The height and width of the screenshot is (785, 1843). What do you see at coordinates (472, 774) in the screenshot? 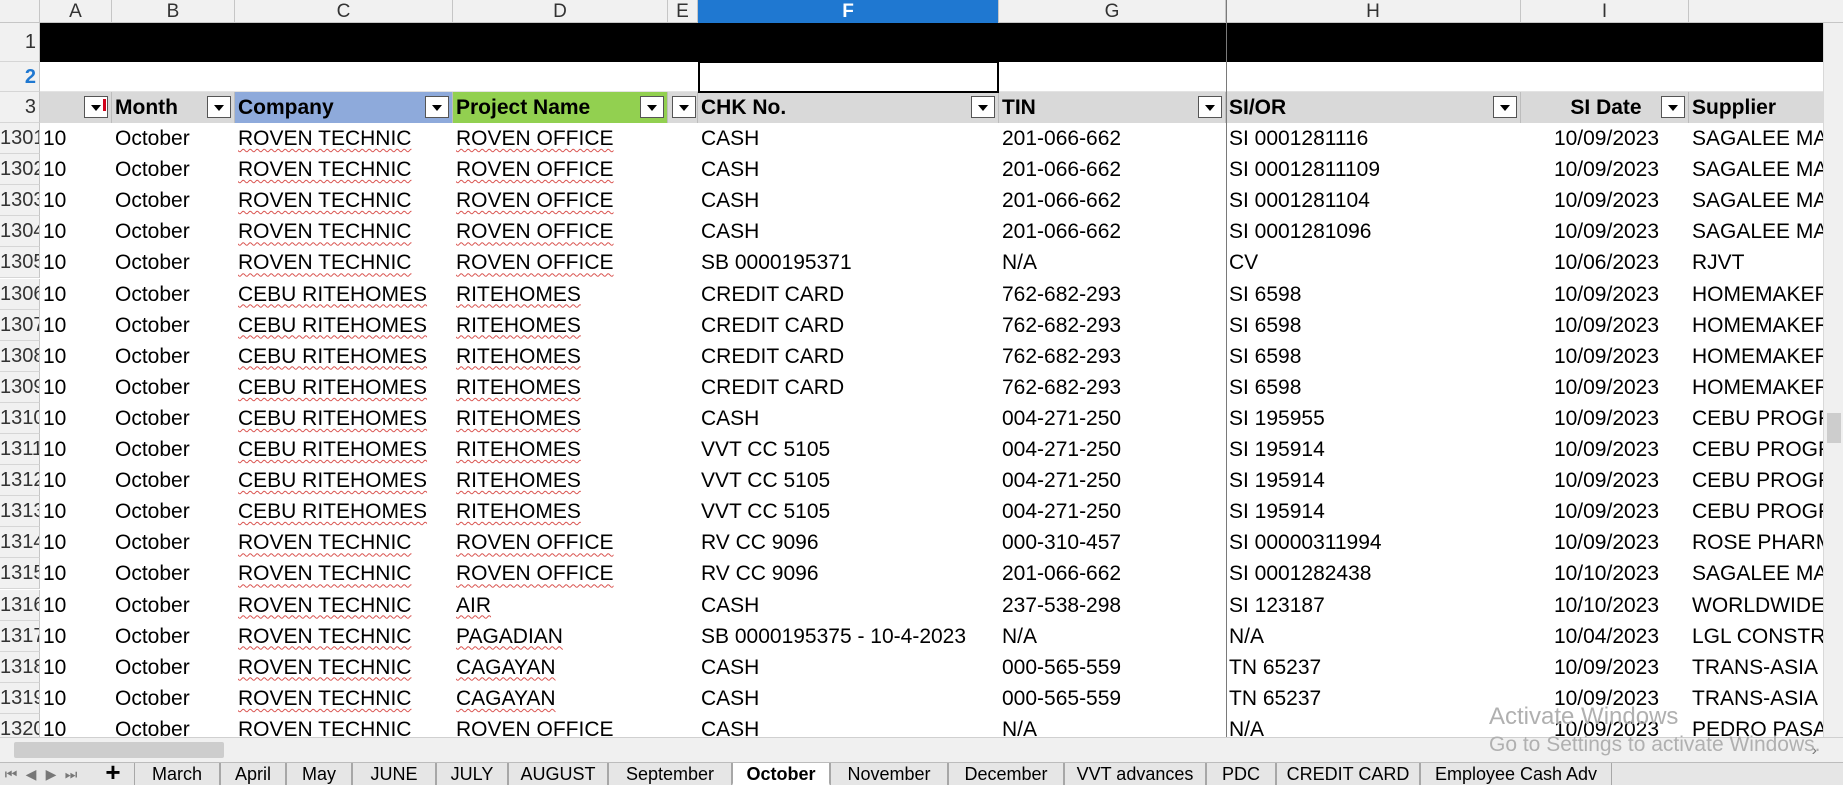
I see `tab-july: JULY` at bounding box center [472, 774].